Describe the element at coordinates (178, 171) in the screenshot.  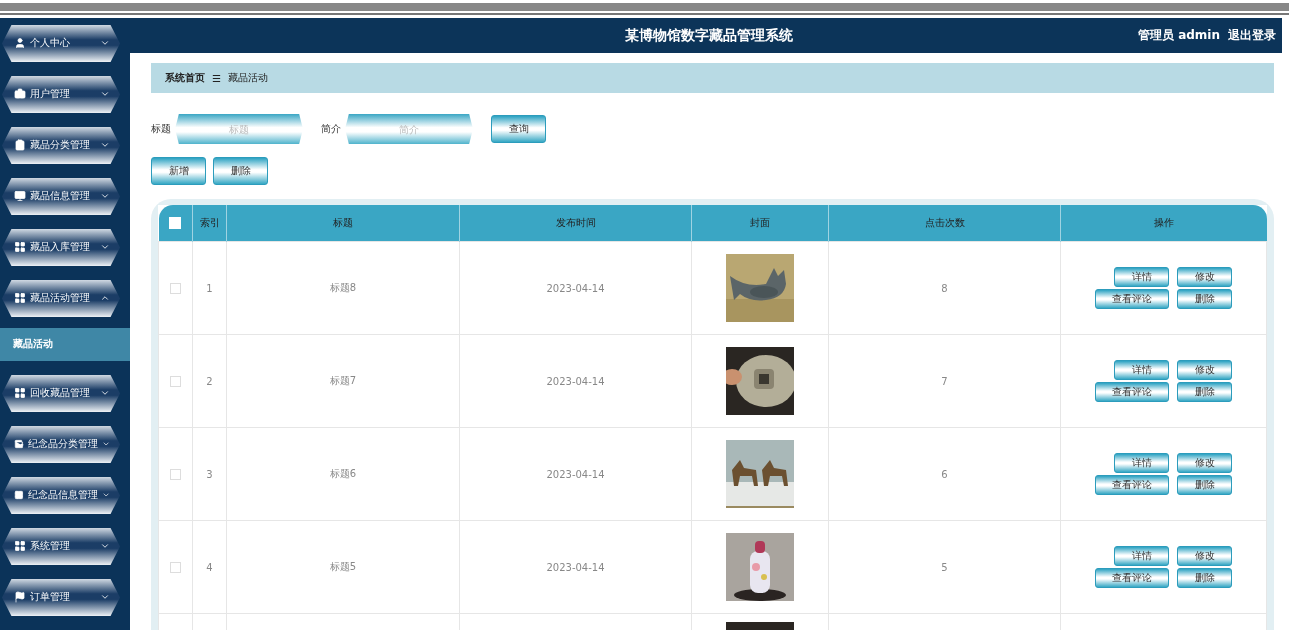
I see `toolbar-button: 新增` at that location.